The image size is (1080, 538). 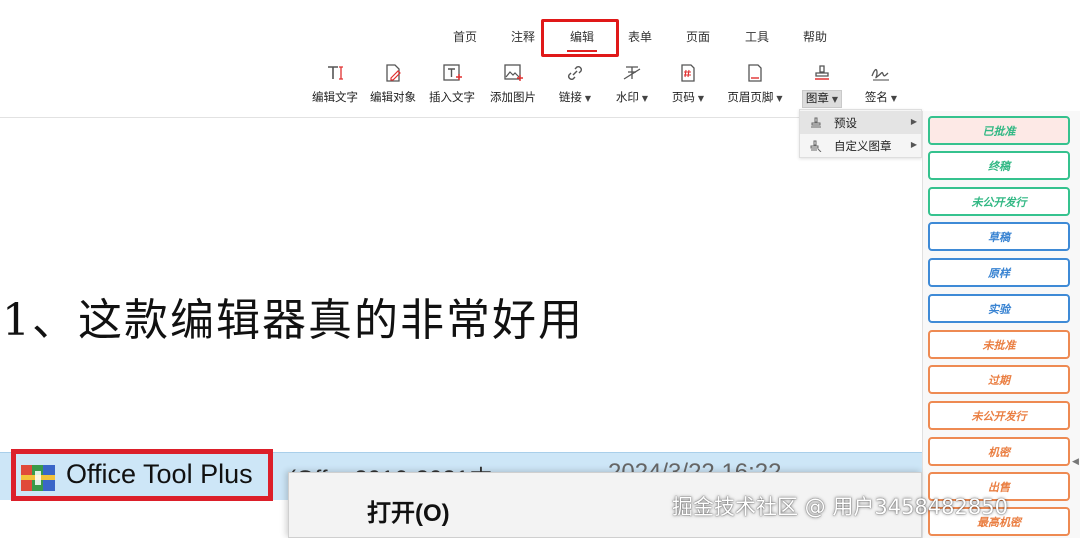 What do you see at coordinates (999, 130) in the screenshot?
I see `stamp-preset-approved: 已批准` at bounding box center [999, 130].